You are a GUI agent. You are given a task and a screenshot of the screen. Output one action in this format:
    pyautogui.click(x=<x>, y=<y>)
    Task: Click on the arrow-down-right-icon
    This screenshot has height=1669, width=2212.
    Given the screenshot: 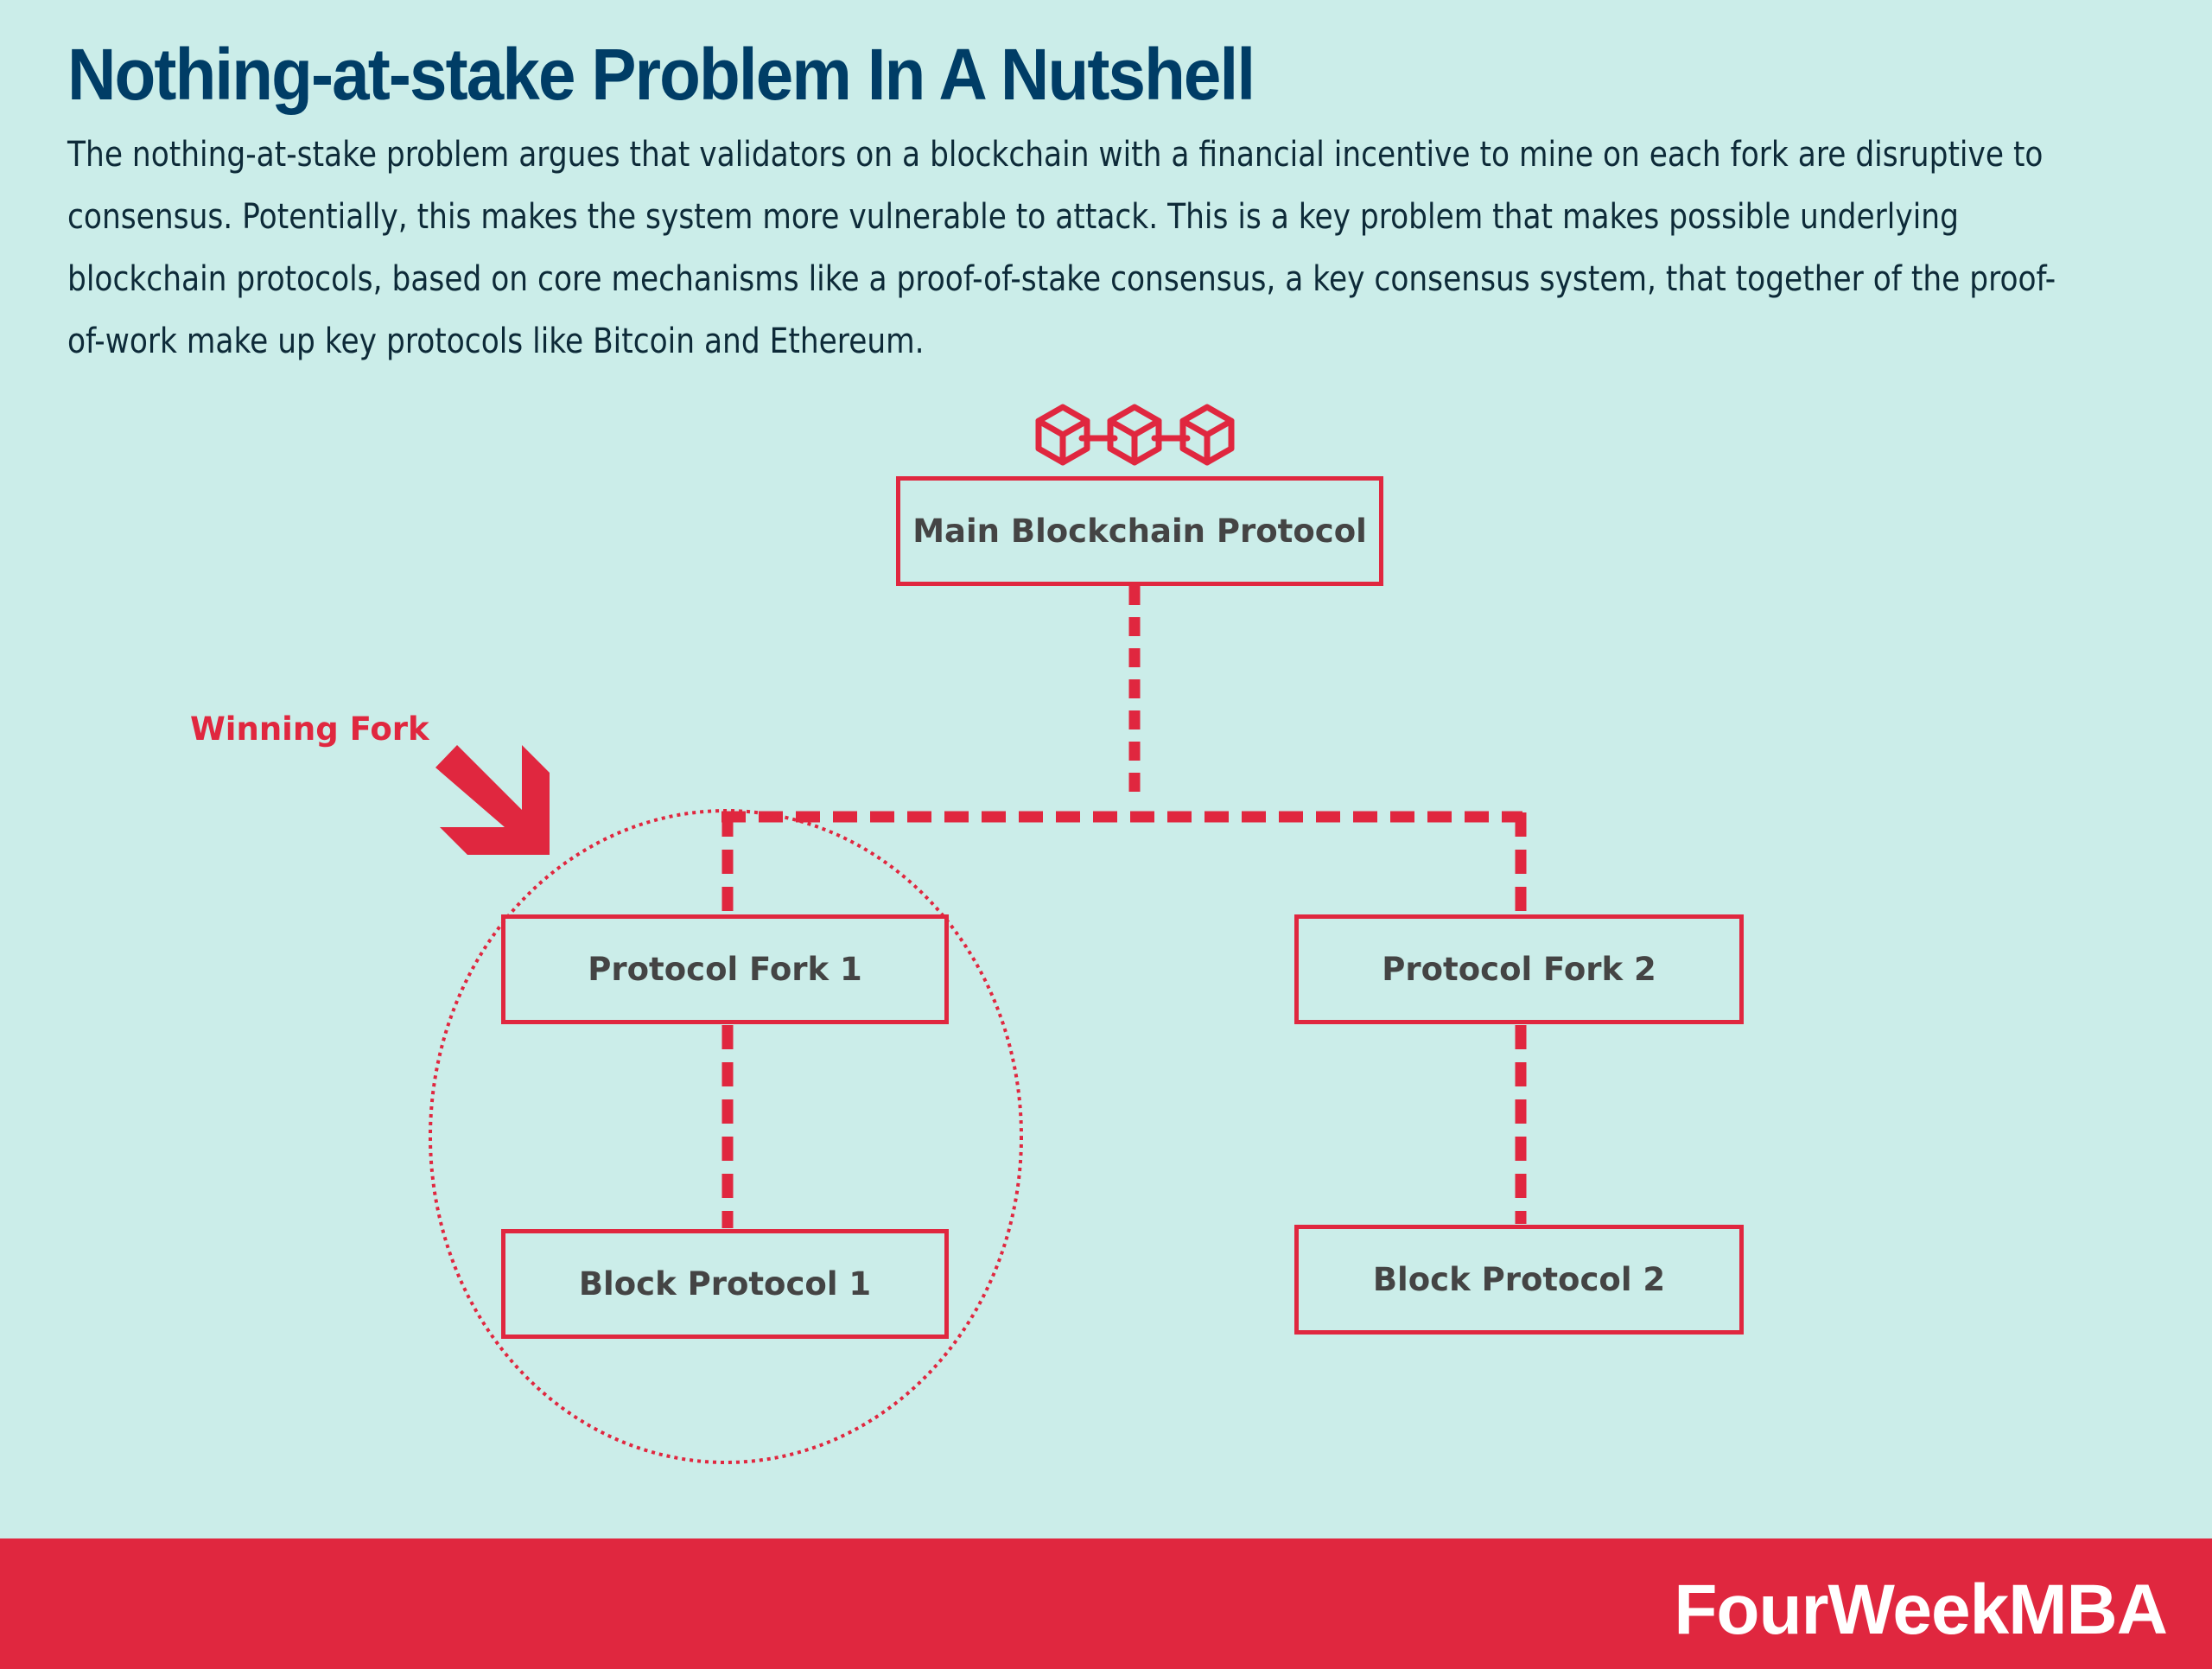 What is the action you would take?
    pyautogui.click(x=492, y=800)
    